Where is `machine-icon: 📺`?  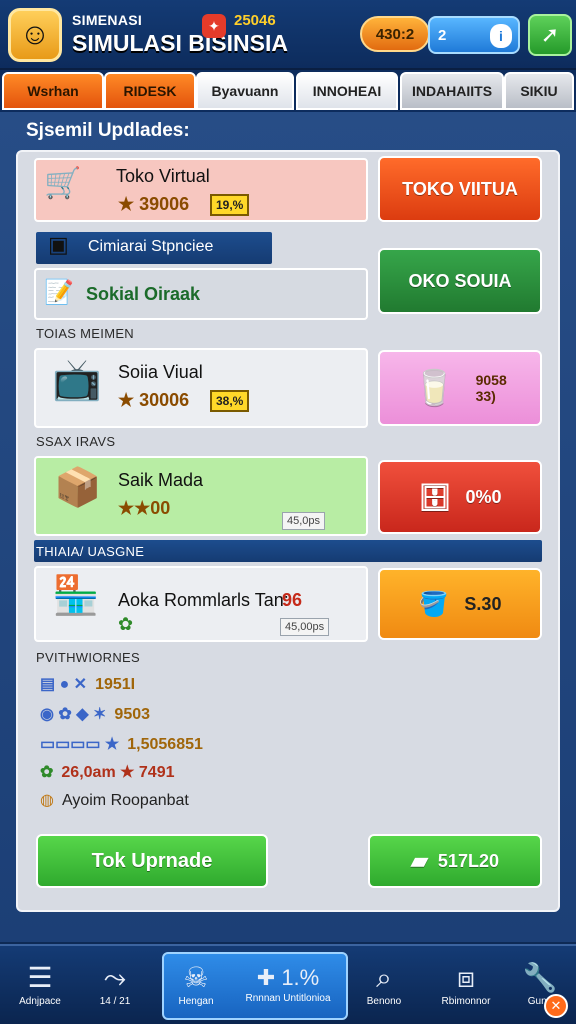 machine-icon: 📺 is located at coordinates (77, 380).